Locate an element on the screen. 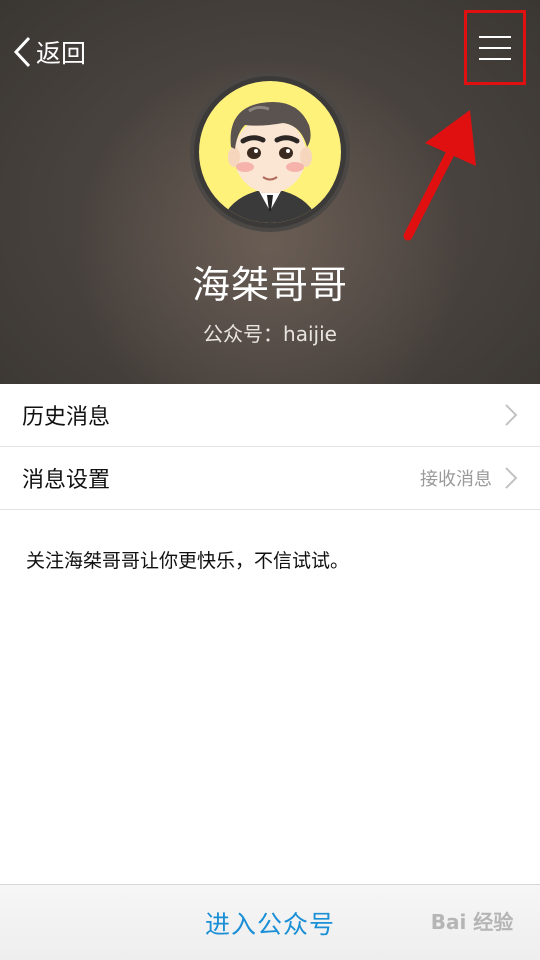 This screenshot has height=960, width=540. back-button: 返回 is located at coordinates (49, 52).